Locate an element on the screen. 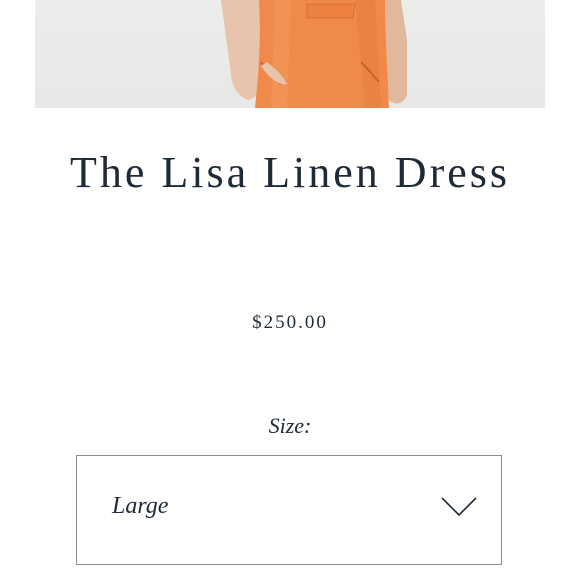  chevron-down-icon is located at coordinates (459, 509).